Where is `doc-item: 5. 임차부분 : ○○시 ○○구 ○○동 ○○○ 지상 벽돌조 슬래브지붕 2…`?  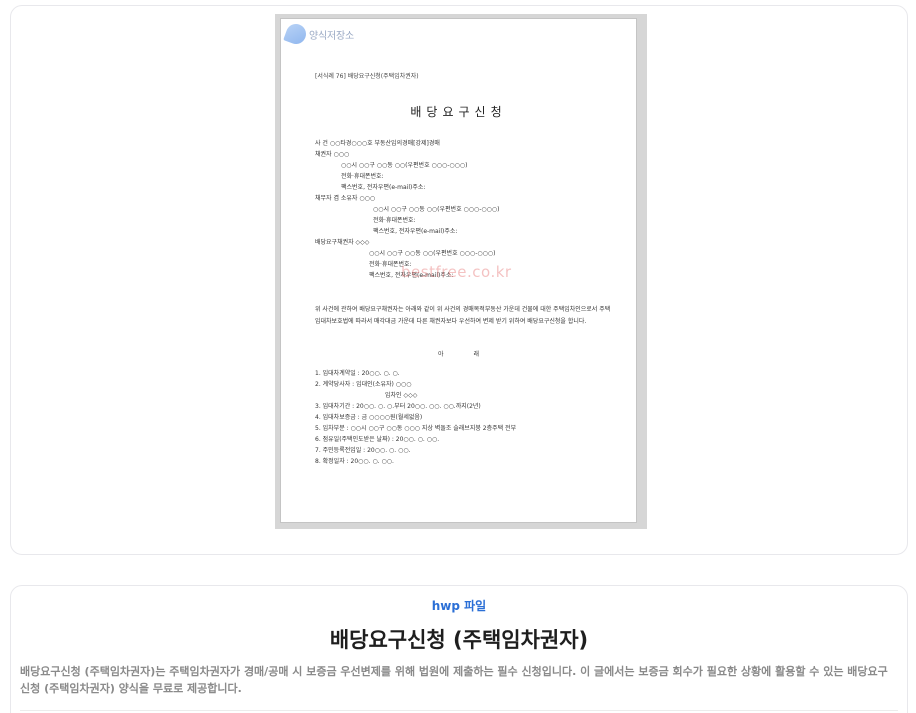 doc-item: 5. 임차부분 : ○○시 ○○구 ○○동 ○○○ 지상 벽돌조 슬래브지붕 2… is located at coordinates (416, 428).